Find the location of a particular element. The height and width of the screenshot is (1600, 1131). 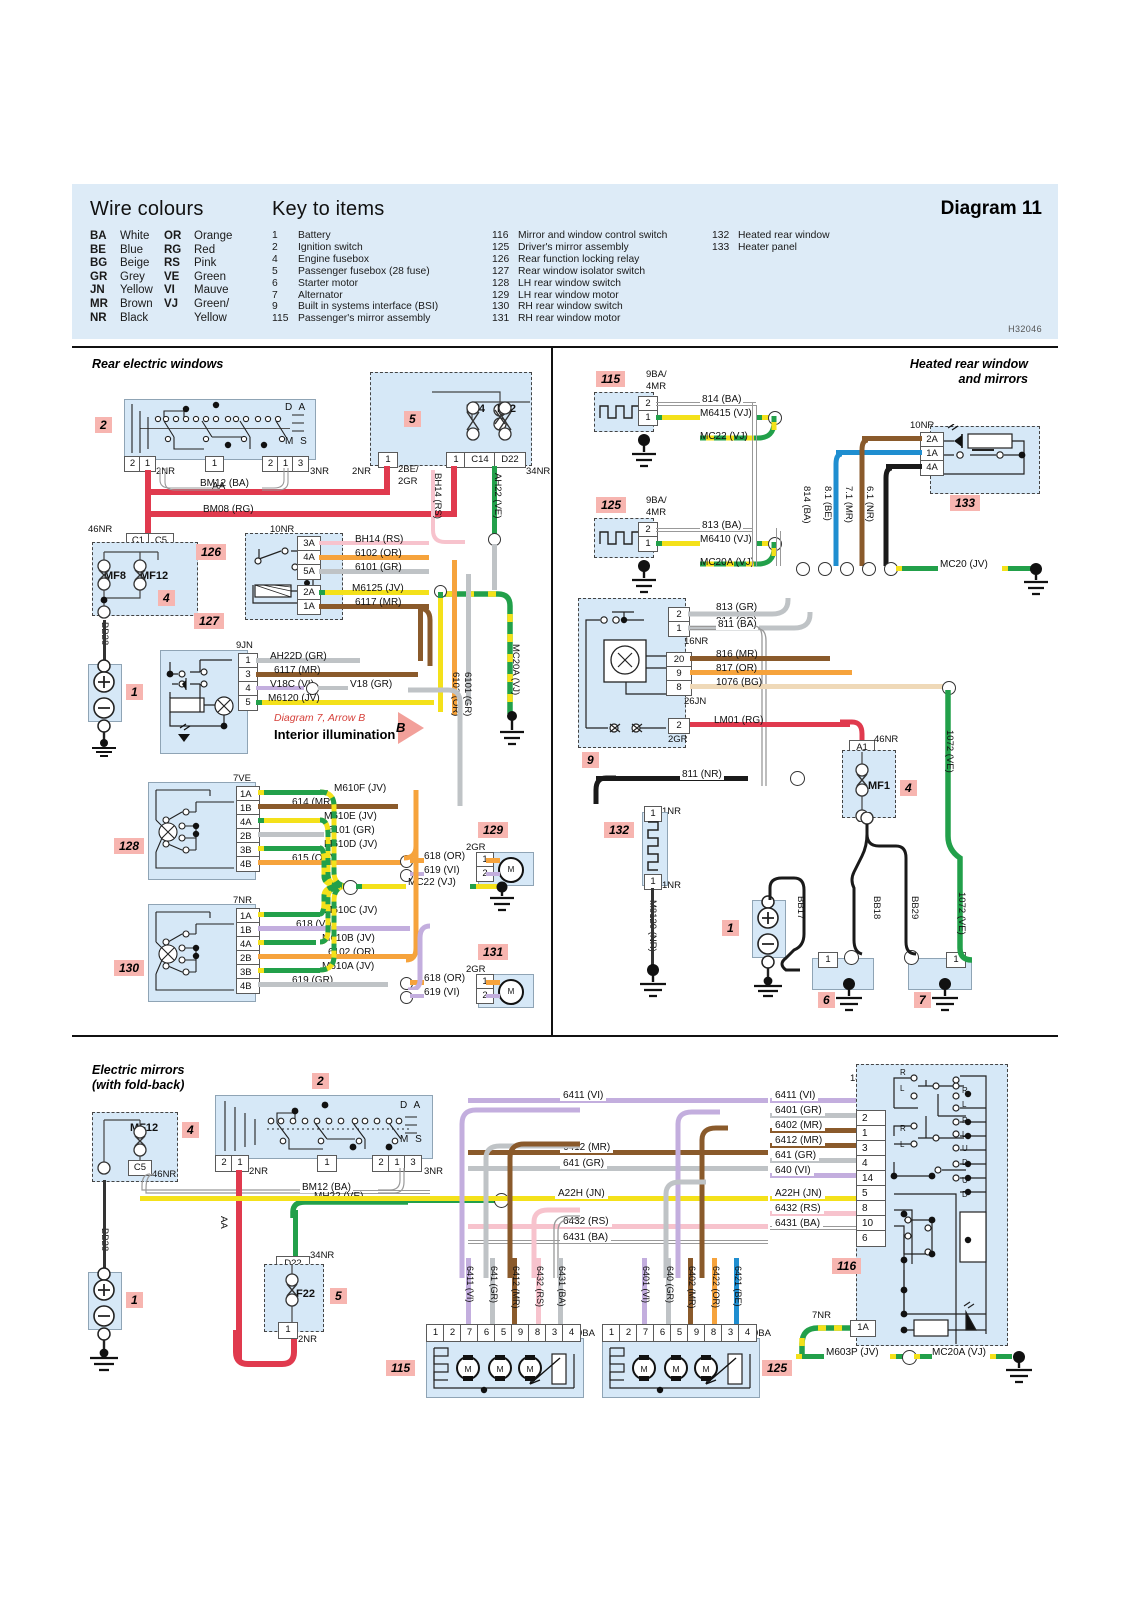

mirror125-wire-label: 6401 (VI) is located at coordinates (646, 1285).